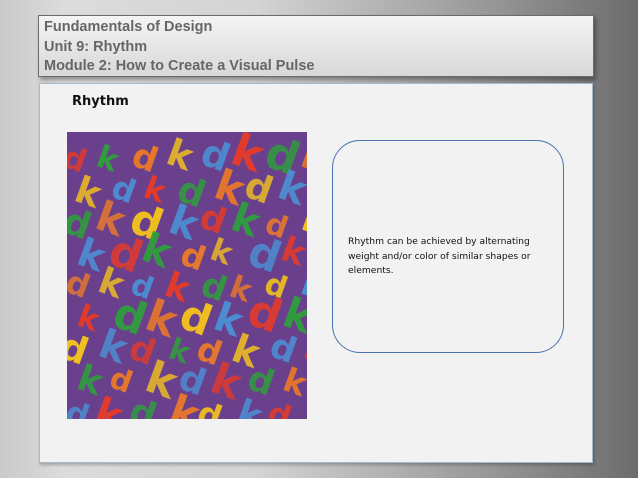  Describe the element at coordinates (96, 46) in the screenshot. I see `unit-title: Unit 9: Rhythm` at that location.